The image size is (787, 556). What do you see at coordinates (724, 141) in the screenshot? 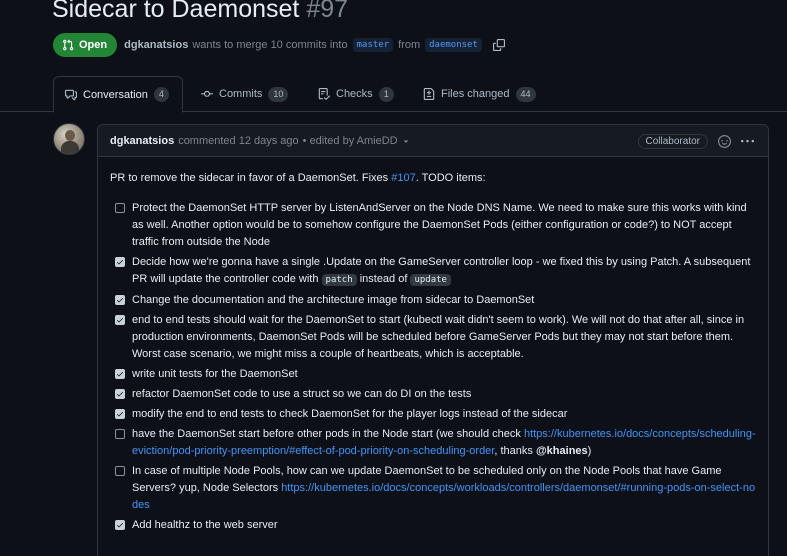
I see `smiley-icon` at bounding box center [724, 141].